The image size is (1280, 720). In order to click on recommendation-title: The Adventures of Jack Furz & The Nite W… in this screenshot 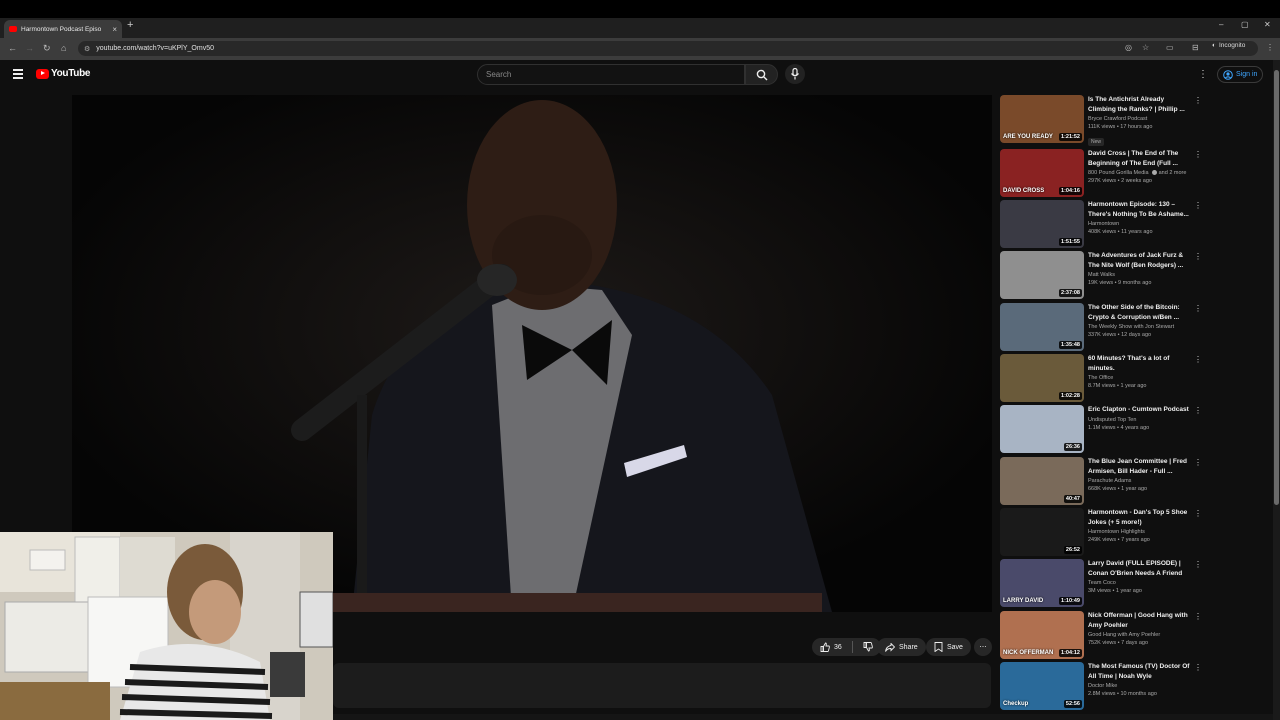, I will do `click(1140, 260)`.